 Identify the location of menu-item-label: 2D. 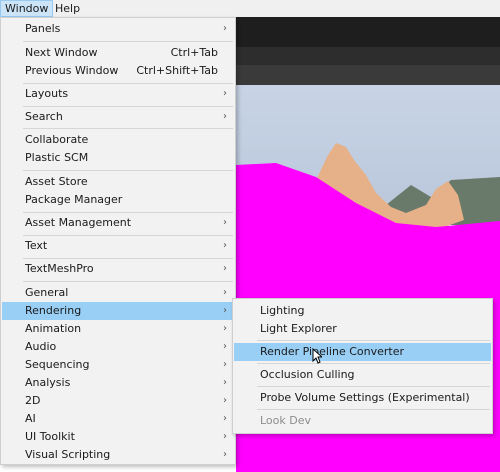
(33, 400).